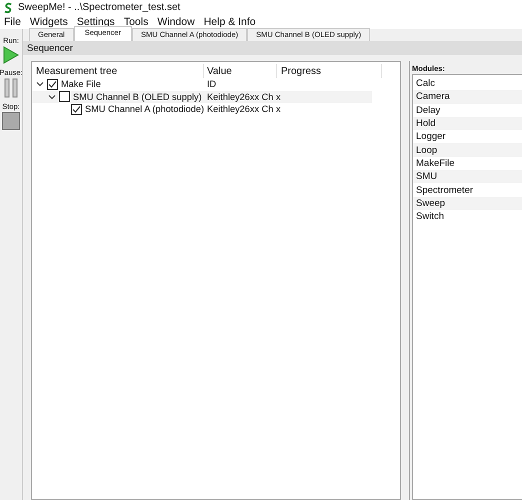 This screenshot has width=522, height=500. Describe the element at coordinates (176, 22) in the screenshot. I see `menu-item: Window` at that location.